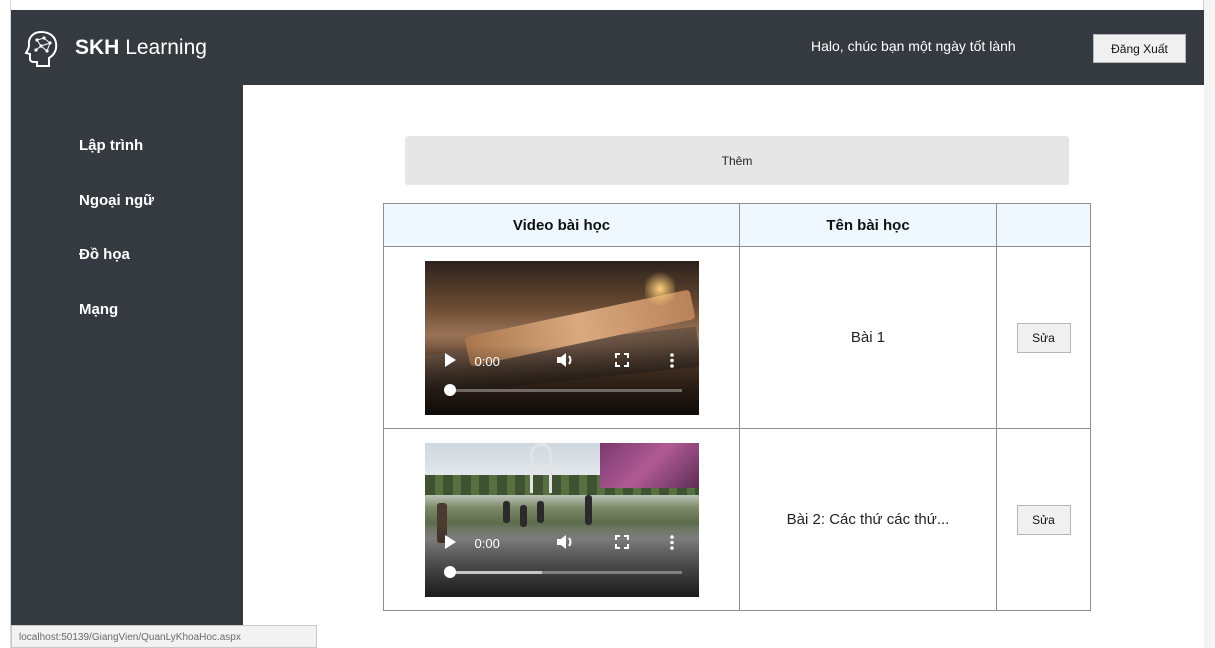 The image size is (1215, 648). Describe the element at coordinates (98, 309) in the screenshot. I see `sidebar-item-mang: Mạng` at that location.